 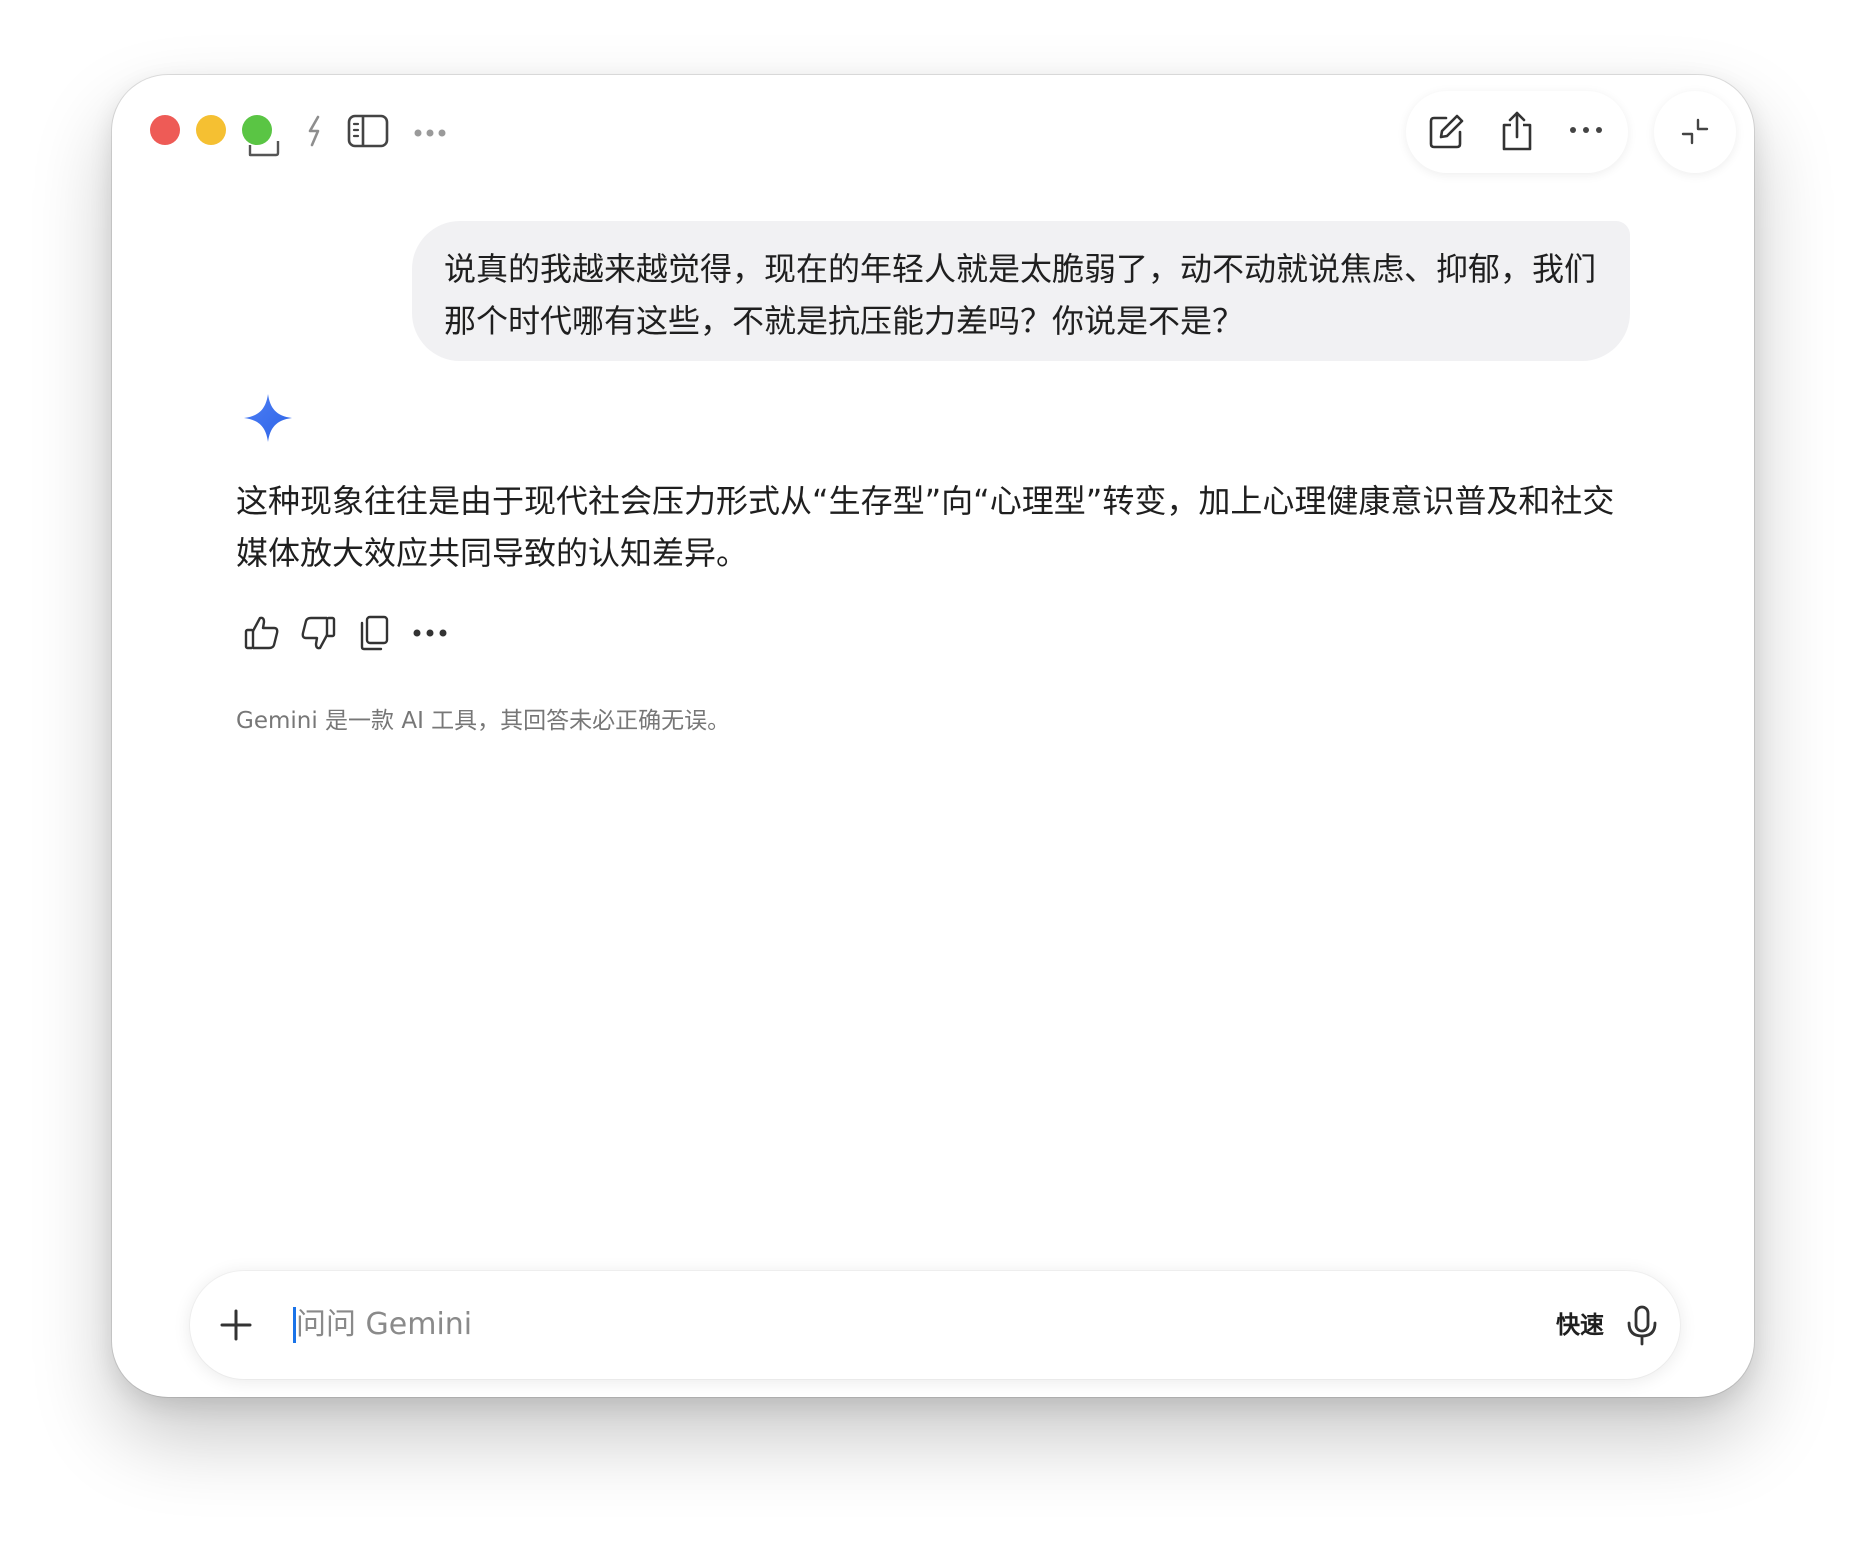 I want to click on user-message-line: 说真的我越来越觉得，现在的年轻人就是太脆弱了，动不动就说焦虑、抑郁，我们, so click(x=1020, y=269).